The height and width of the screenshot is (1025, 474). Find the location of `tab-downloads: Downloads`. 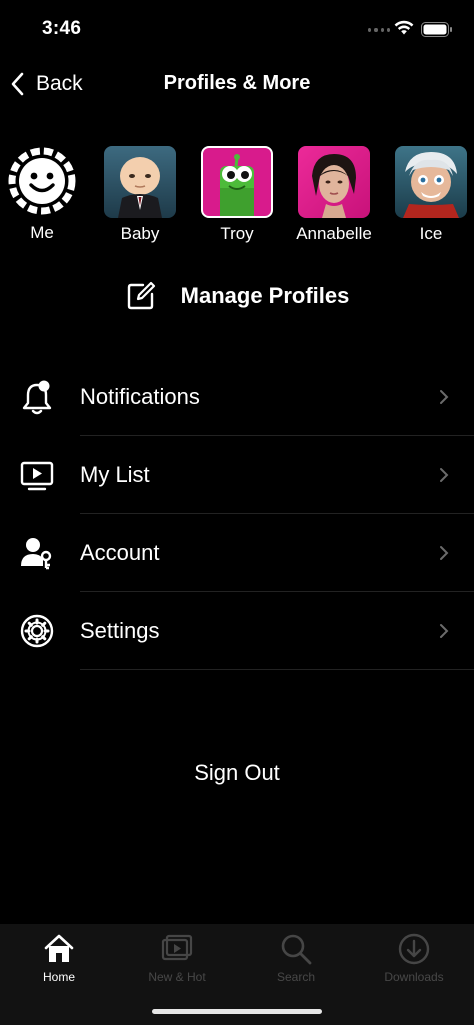

tab-downloads: Downloads is located at coordinates (414, 958).